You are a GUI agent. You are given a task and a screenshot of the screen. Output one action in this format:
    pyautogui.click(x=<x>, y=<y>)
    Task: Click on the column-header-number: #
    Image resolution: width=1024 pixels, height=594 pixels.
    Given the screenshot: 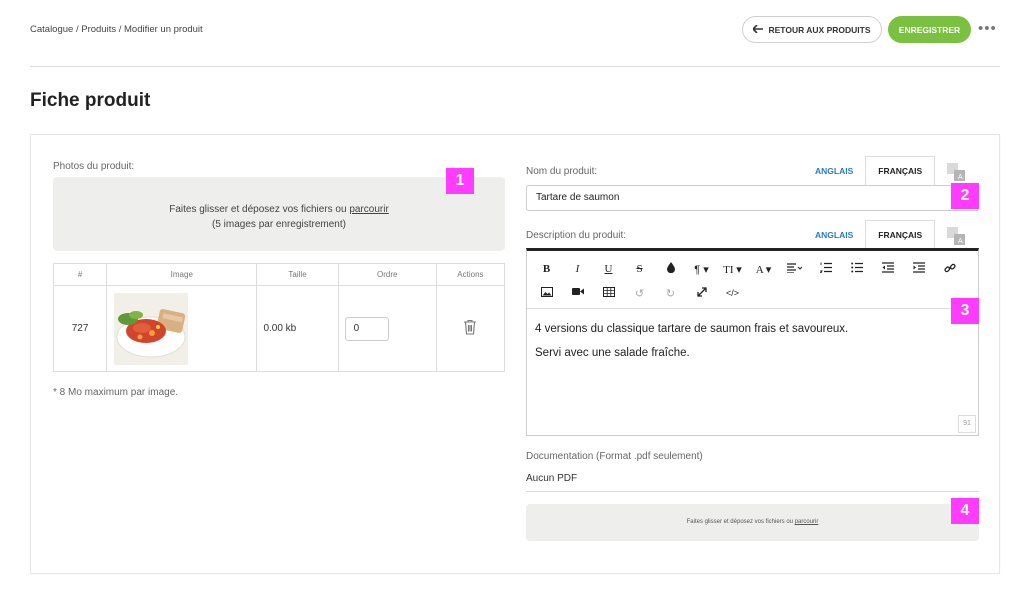 What is the action you would take?
    pyautogui.click(x=80, y=274)
    